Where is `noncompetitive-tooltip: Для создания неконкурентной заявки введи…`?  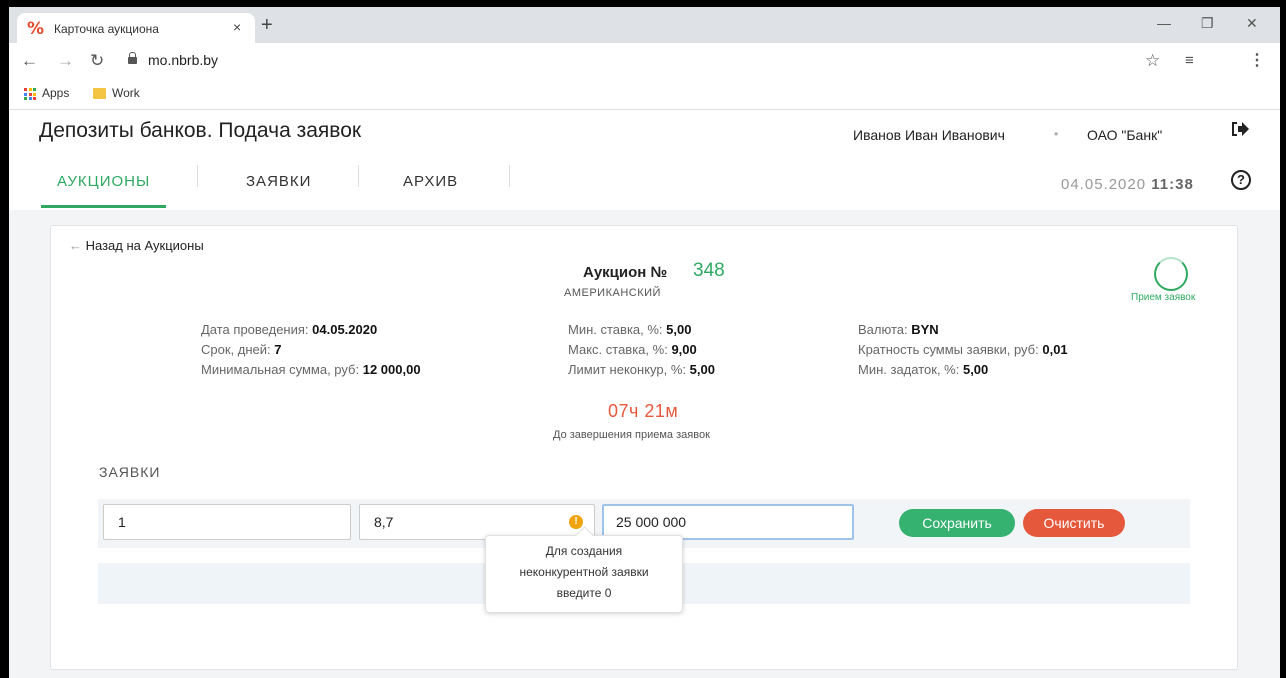
noncompetitive-tooltip: Для создания неконкурентной заявки введи… is located at coordinates (584, 574).